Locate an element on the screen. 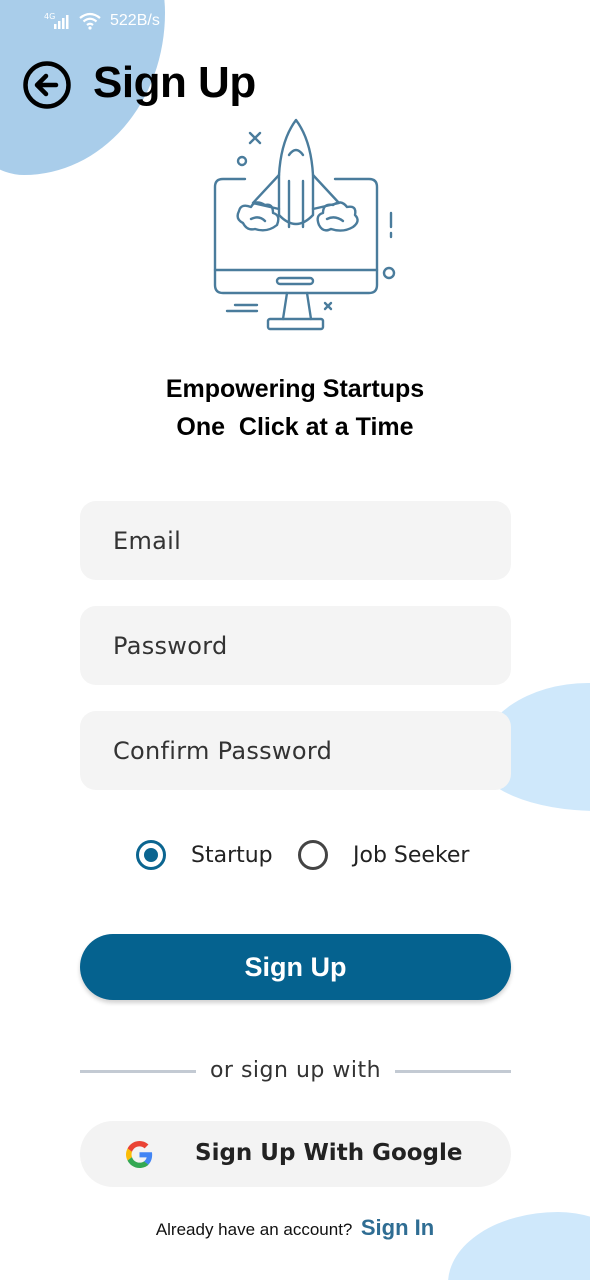 The image size is (590, 1280). radio-startup-indicator is located at coordinates (151, 855).